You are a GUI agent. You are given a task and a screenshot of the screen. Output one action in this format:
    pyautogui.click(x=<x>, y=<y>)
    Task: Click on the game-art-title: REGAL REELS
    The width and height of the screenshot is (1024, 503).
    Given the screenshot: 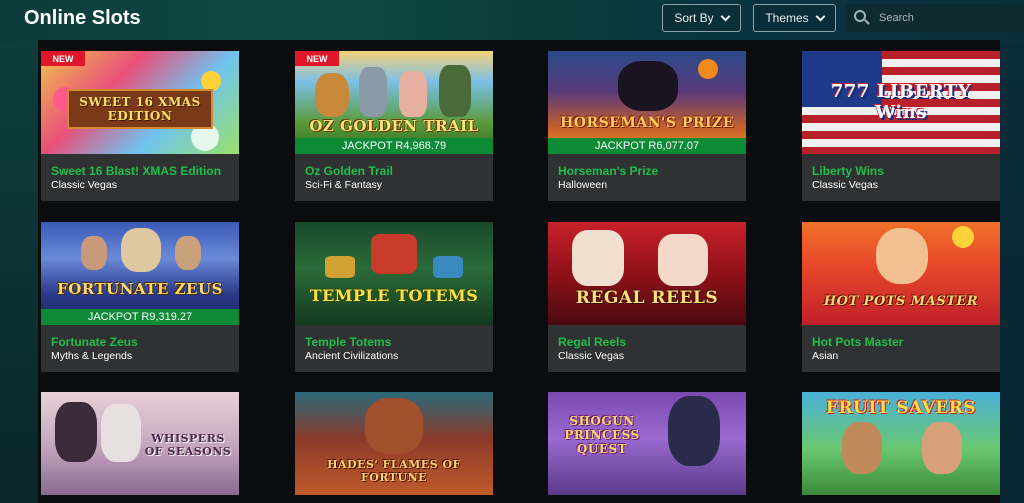 What is the action you would take?
    pyautogui.click(x=647, y=298)
    